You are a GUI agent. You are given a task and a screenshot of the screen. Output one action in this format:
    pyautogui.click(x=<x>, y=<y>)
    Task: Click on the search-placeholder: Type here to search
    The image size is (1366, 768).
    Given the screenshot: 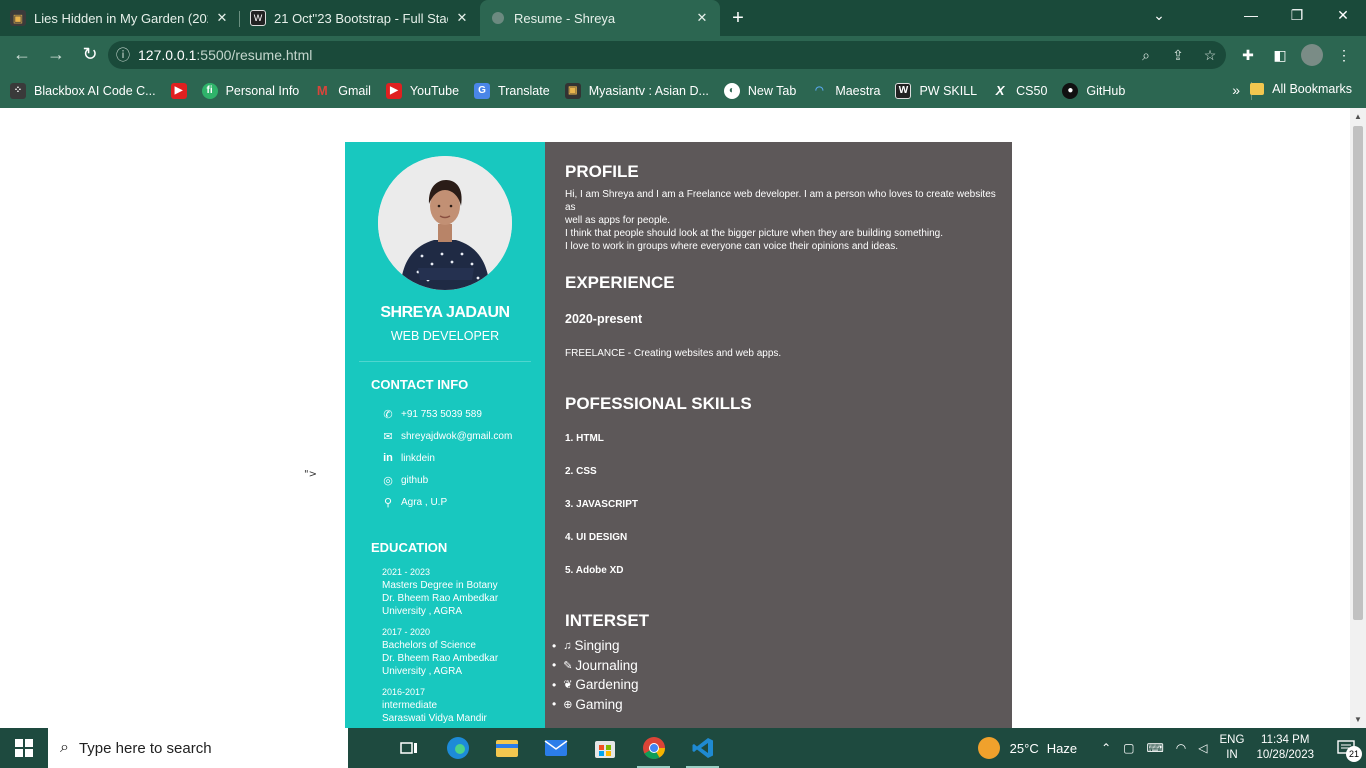 What is the action you would take?
    pyautogui.click(x=145, y=748)
    